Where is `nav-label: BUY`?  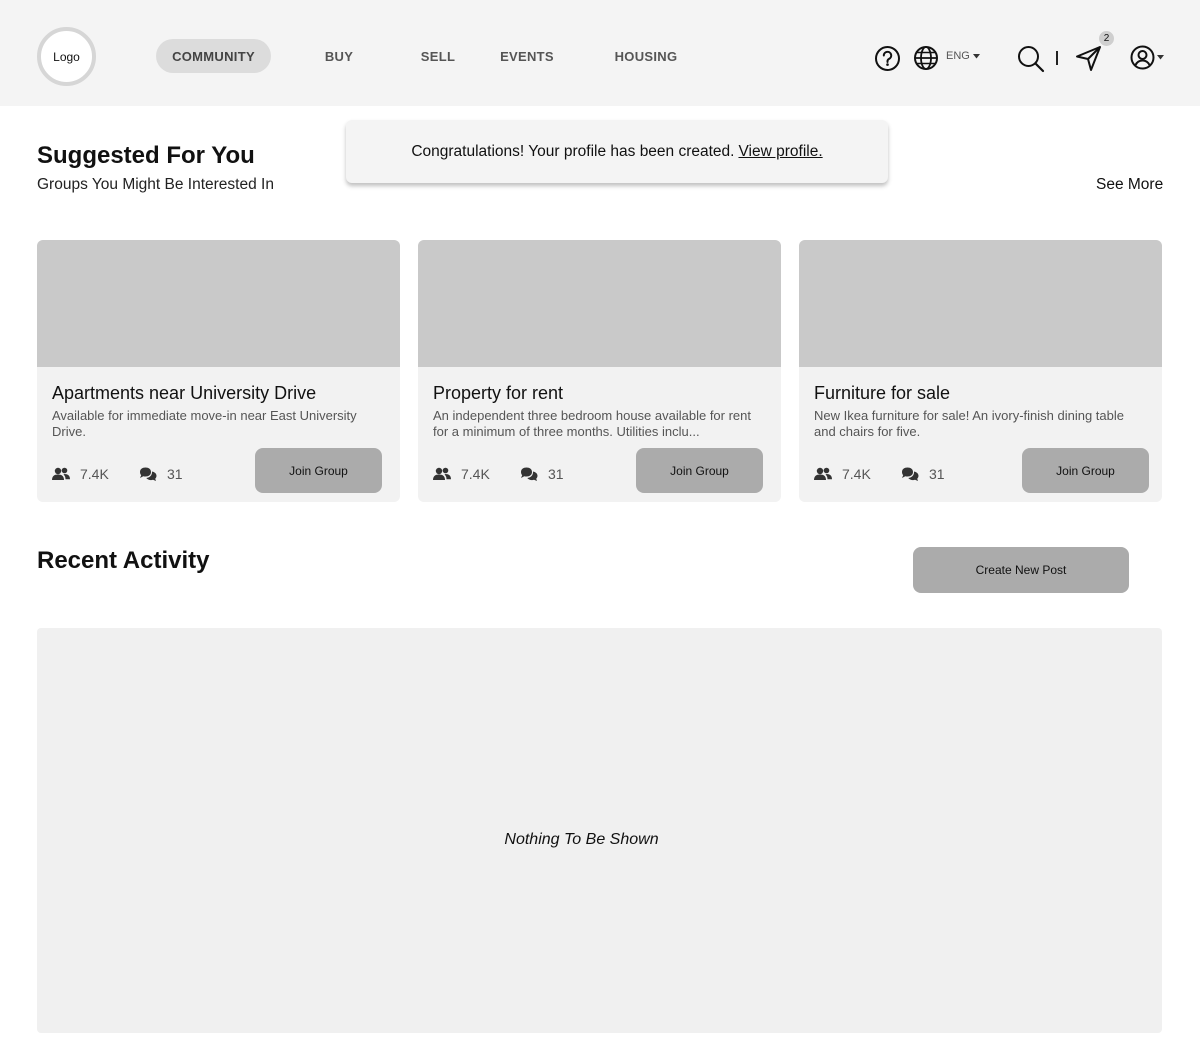 nav-label: BUY is located at coordinates (339, 56).